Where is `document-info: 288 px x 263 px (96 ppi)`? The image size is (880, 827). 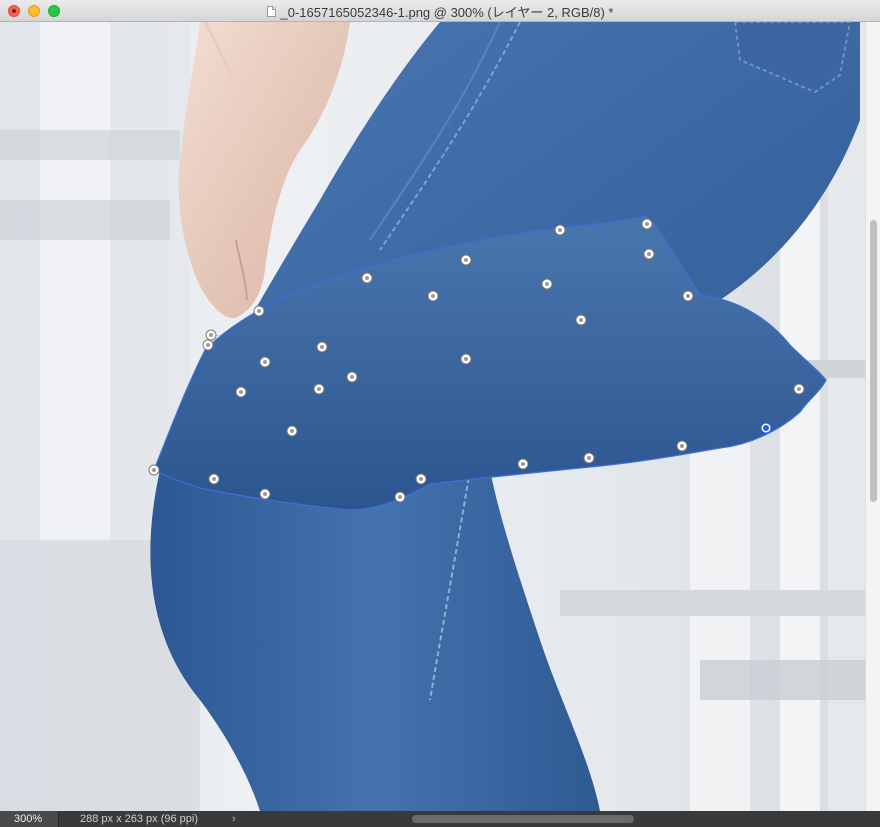 document-info: 288 px x 263 px (96 ppi) is located at coordinates (139, 819).